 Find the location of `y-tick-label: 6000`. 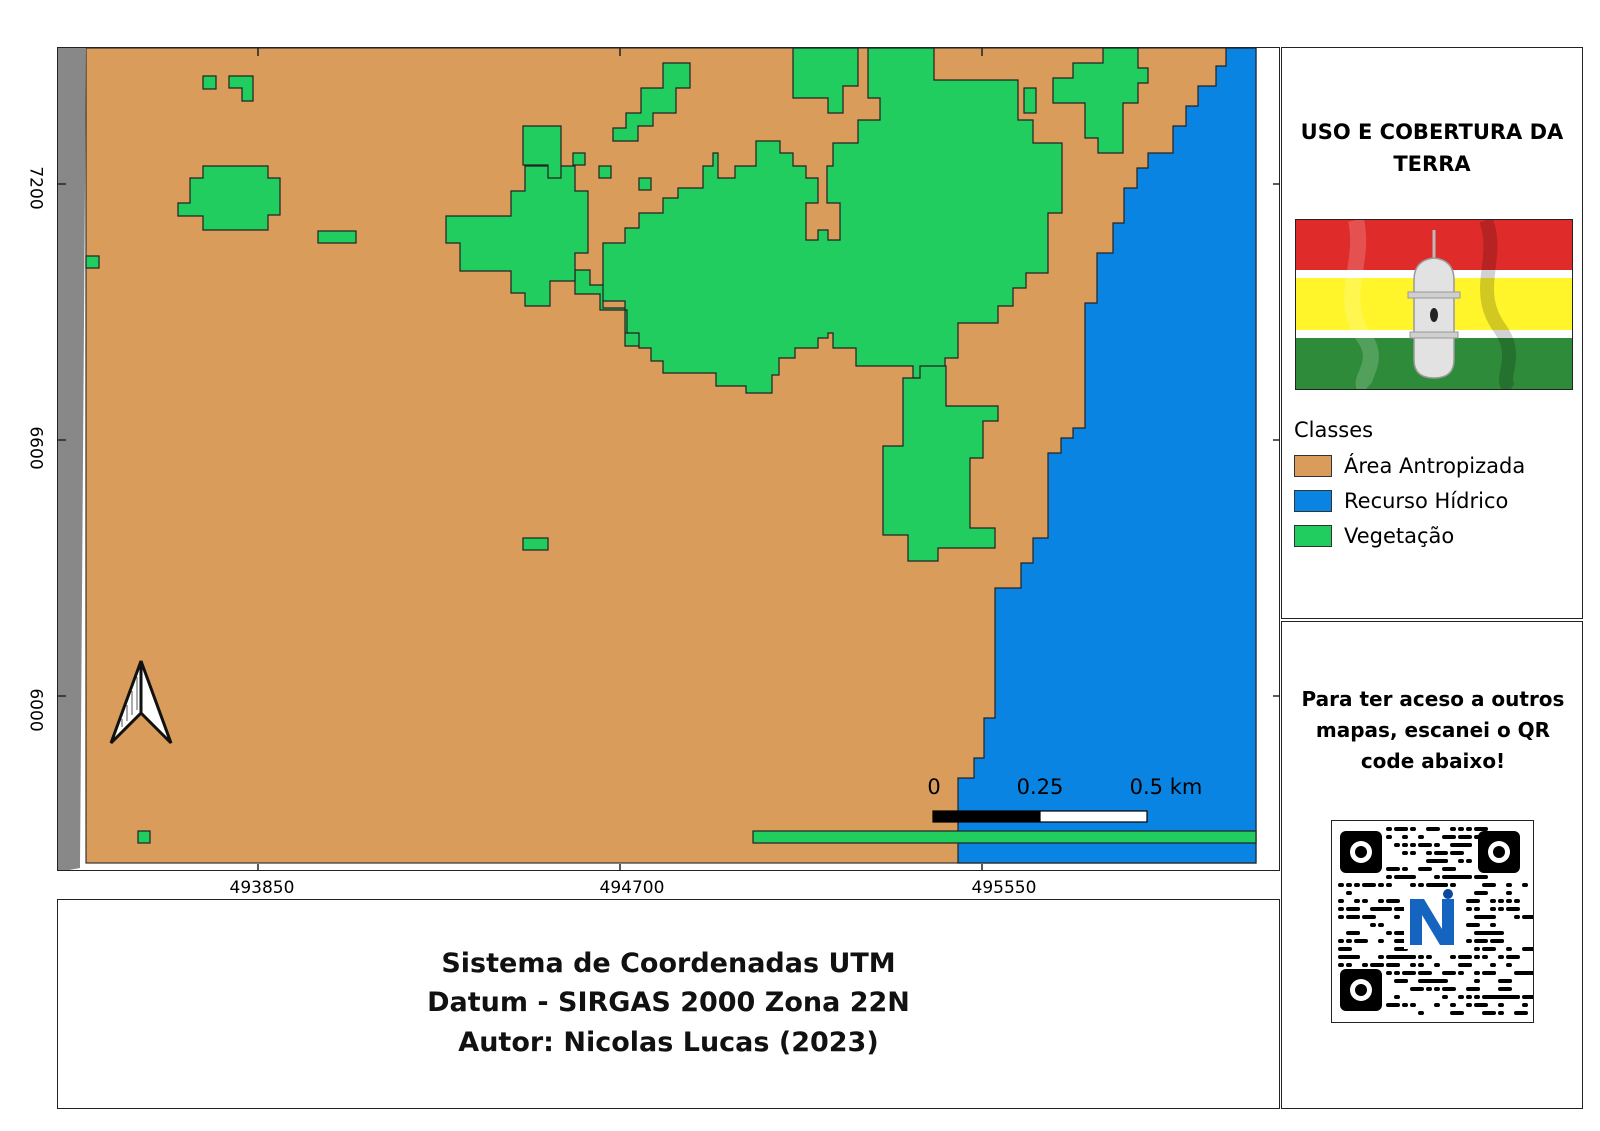

y-tick-label: 6000 is located at coordinates (35, 710).